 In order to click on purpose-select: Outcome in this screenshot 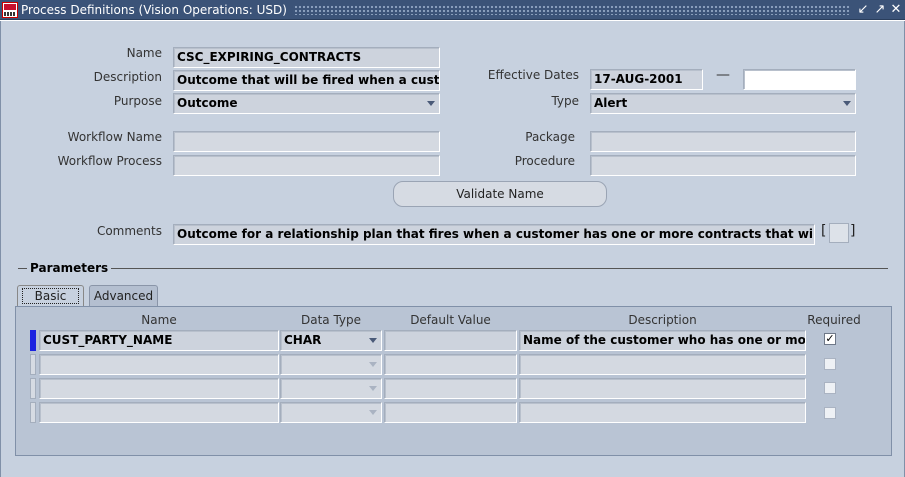, I will do `click(306, 103)`.